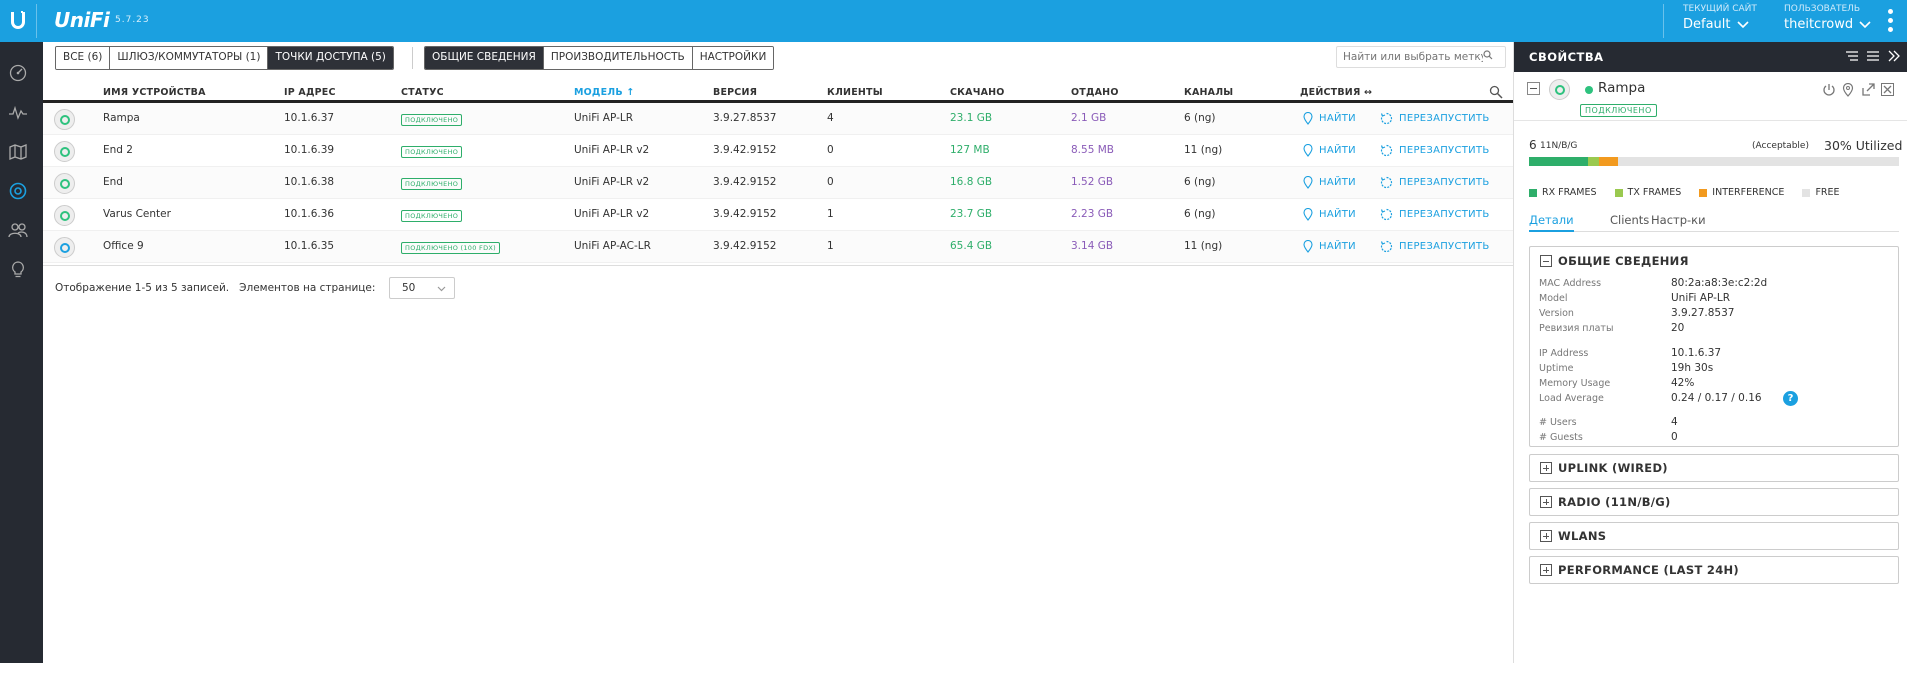 The image size is (1907, 690). I want to click on detail-label: IP Address, so click(1564, 353).